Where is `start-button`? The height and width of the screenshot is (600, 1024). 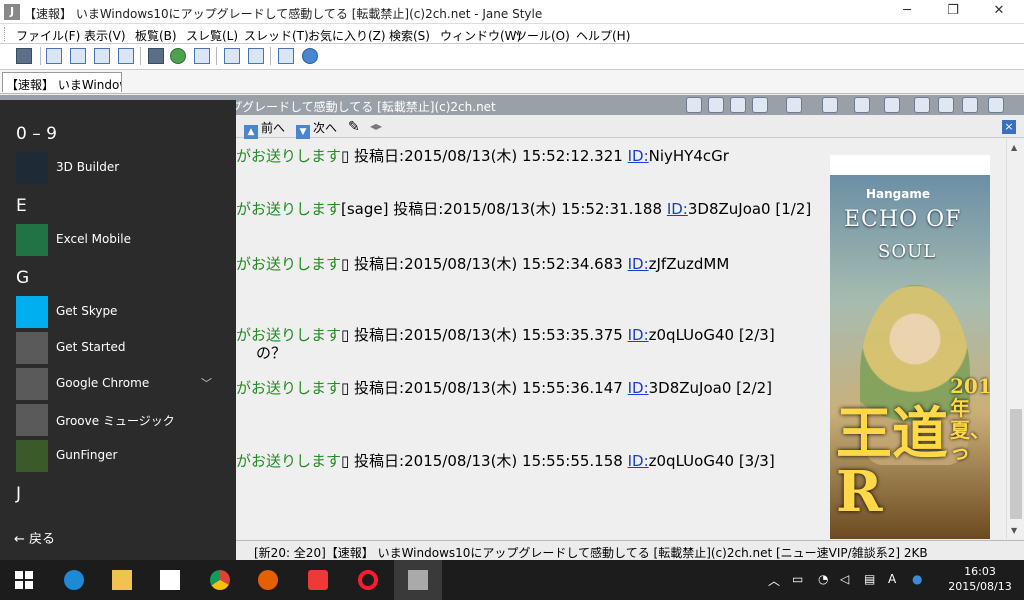
start-button is located at coordinates (24, 580).